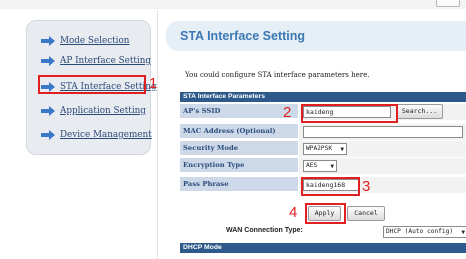 This screenshot has height=259, width=466. I want to click on form-row-mac: MAC Address (Optional), so click(323, 132).